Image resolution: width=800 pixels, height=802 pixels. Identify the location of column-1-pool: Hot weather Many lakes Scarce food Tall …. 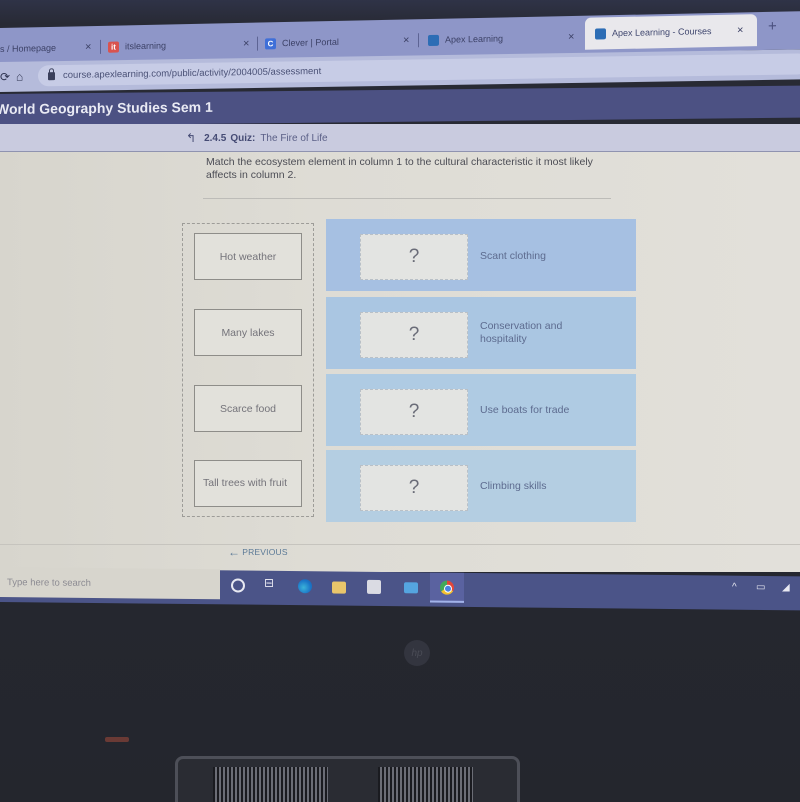
(248, 370).